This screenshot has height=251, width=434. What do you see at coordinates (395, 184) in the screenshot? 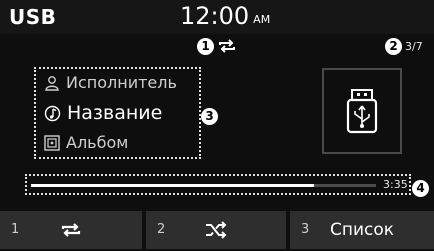
I see `elapsed-time: 3:35` at bounding box center [395, 184].